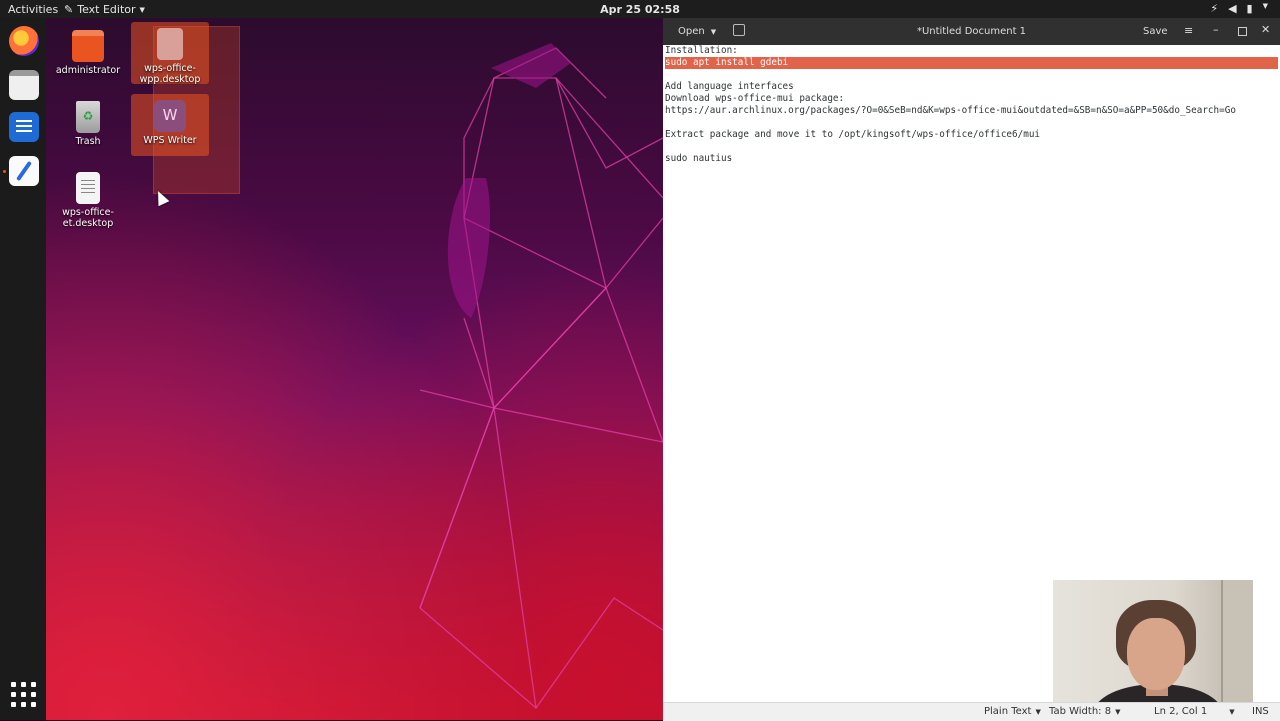  What do you see at coordinates (88, 188) in the screenshot?
I see `document-icon` at bounding box center [88, 188].